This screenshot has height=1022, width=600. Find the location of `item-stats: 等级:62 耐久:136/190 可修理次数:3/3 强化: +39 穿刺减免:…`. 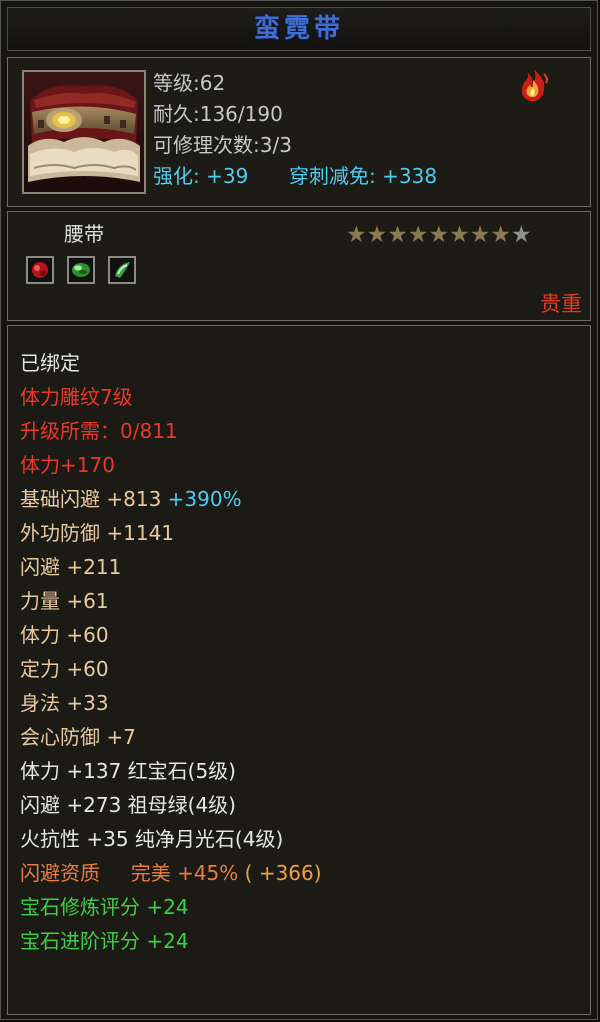

item-stats: 等级:62 耐久:136/190 可修理次数:3/3 强化: +39 穿刺减免:… is located at coordinates (295, 130).